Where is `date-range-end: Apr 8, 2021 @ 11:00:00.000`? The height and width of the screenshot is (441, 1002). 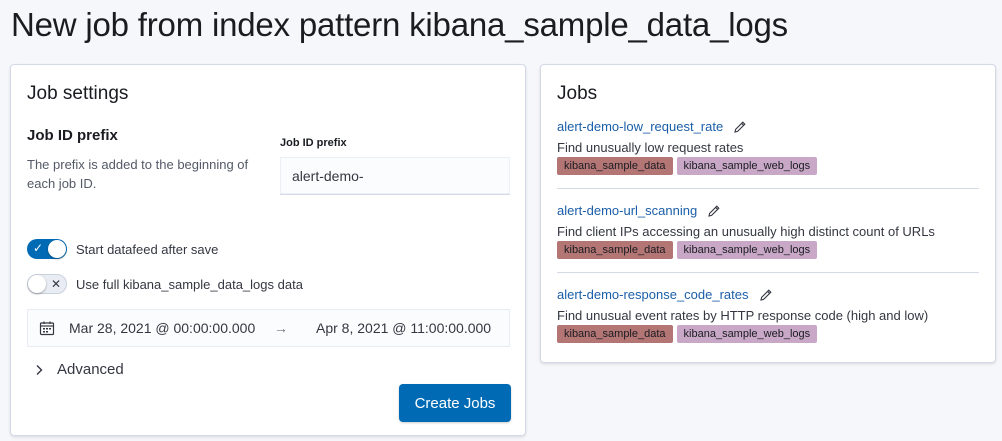 date-range-end: Apr 8, 2021 @ 11:00:00.000 is located at coordinates (403, 328).